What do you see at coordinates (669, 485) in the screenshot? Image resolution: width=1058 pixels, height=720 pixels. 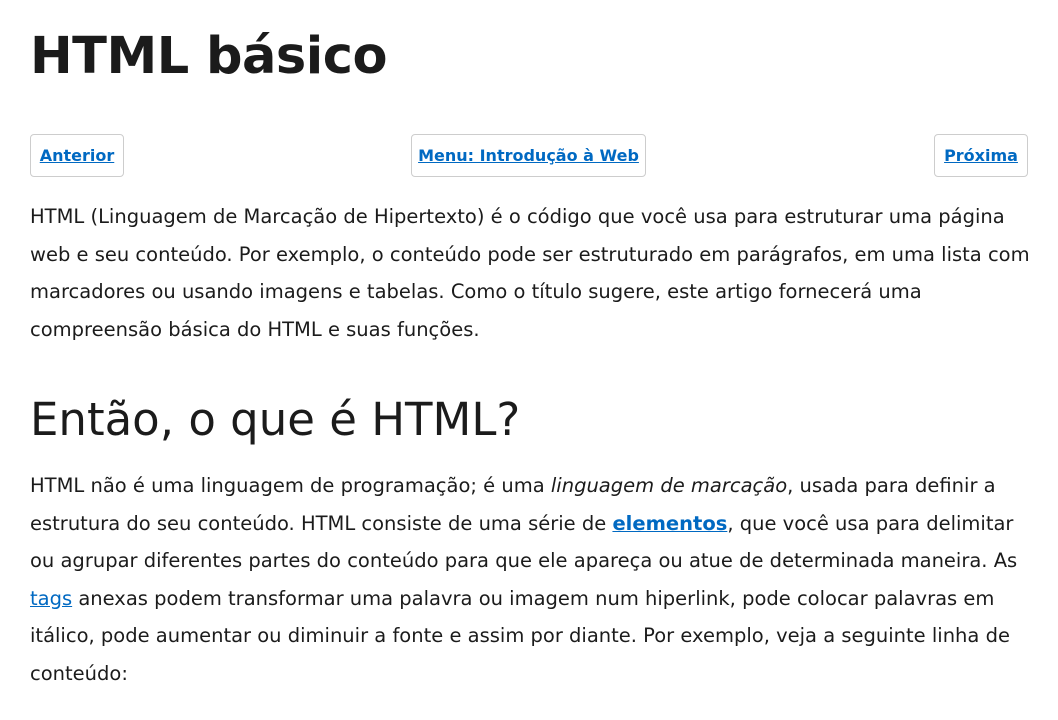 I see `markup-language-emphasis: linguagem de marcação` at bounding box center [669, 485].